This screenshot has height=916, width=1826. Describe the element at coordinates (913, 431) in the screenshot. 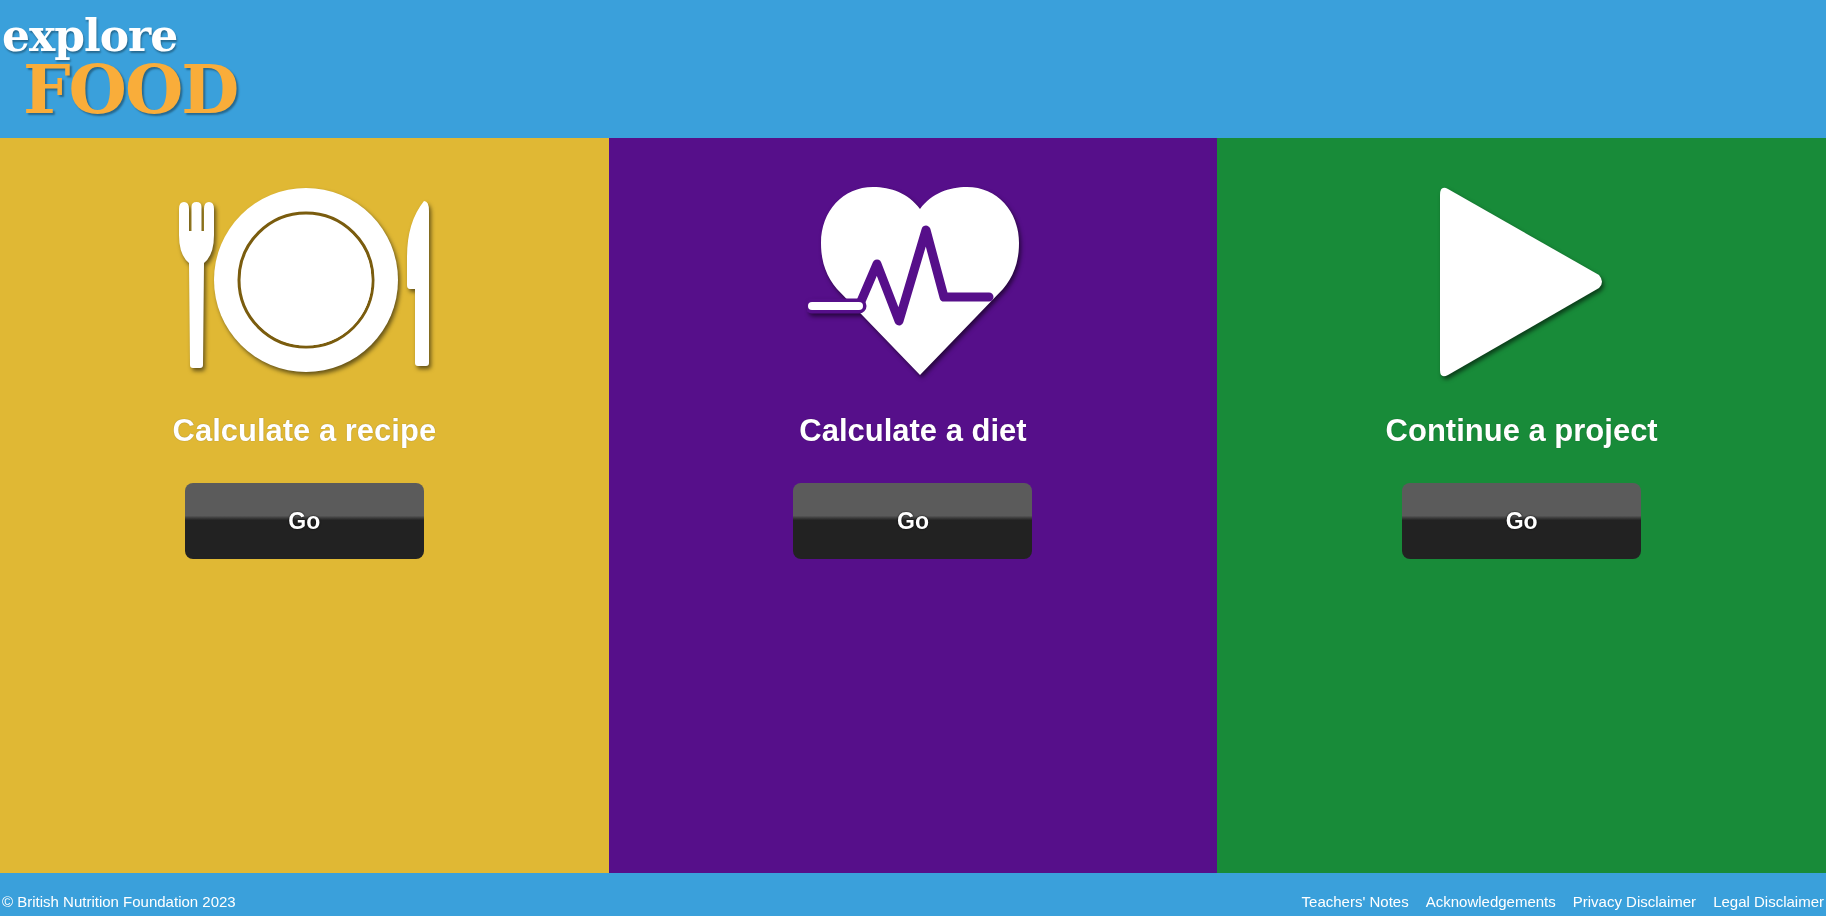

I see `panel-title: Calculate a diet` at that location.